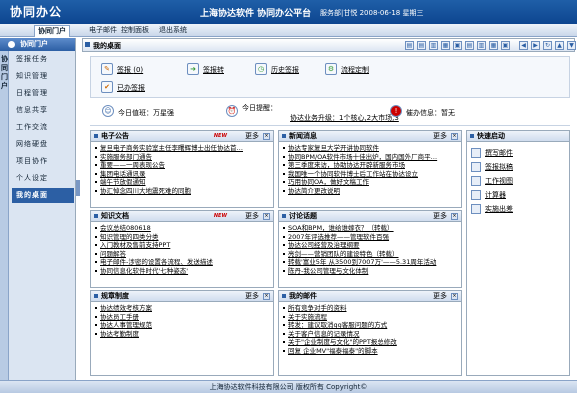  I want to click on list-item: 协达员工手册, so click(182, 317).